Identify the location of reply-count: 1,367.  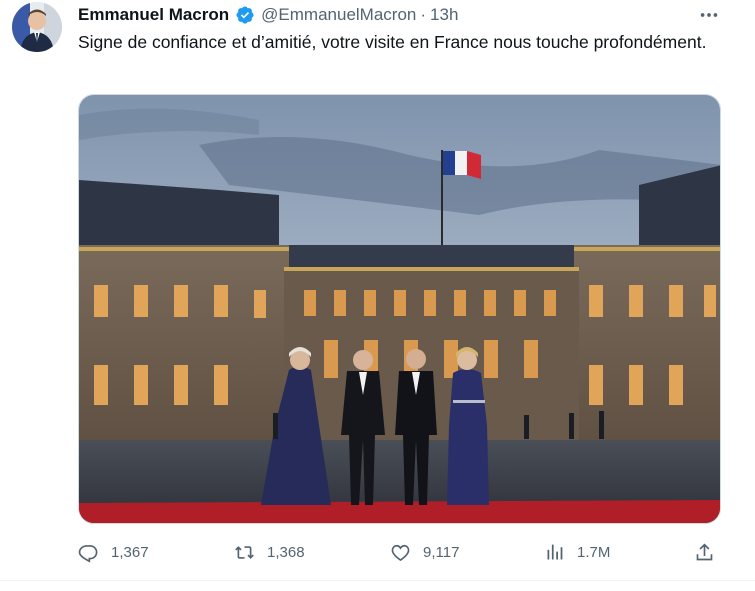
(130, 552).